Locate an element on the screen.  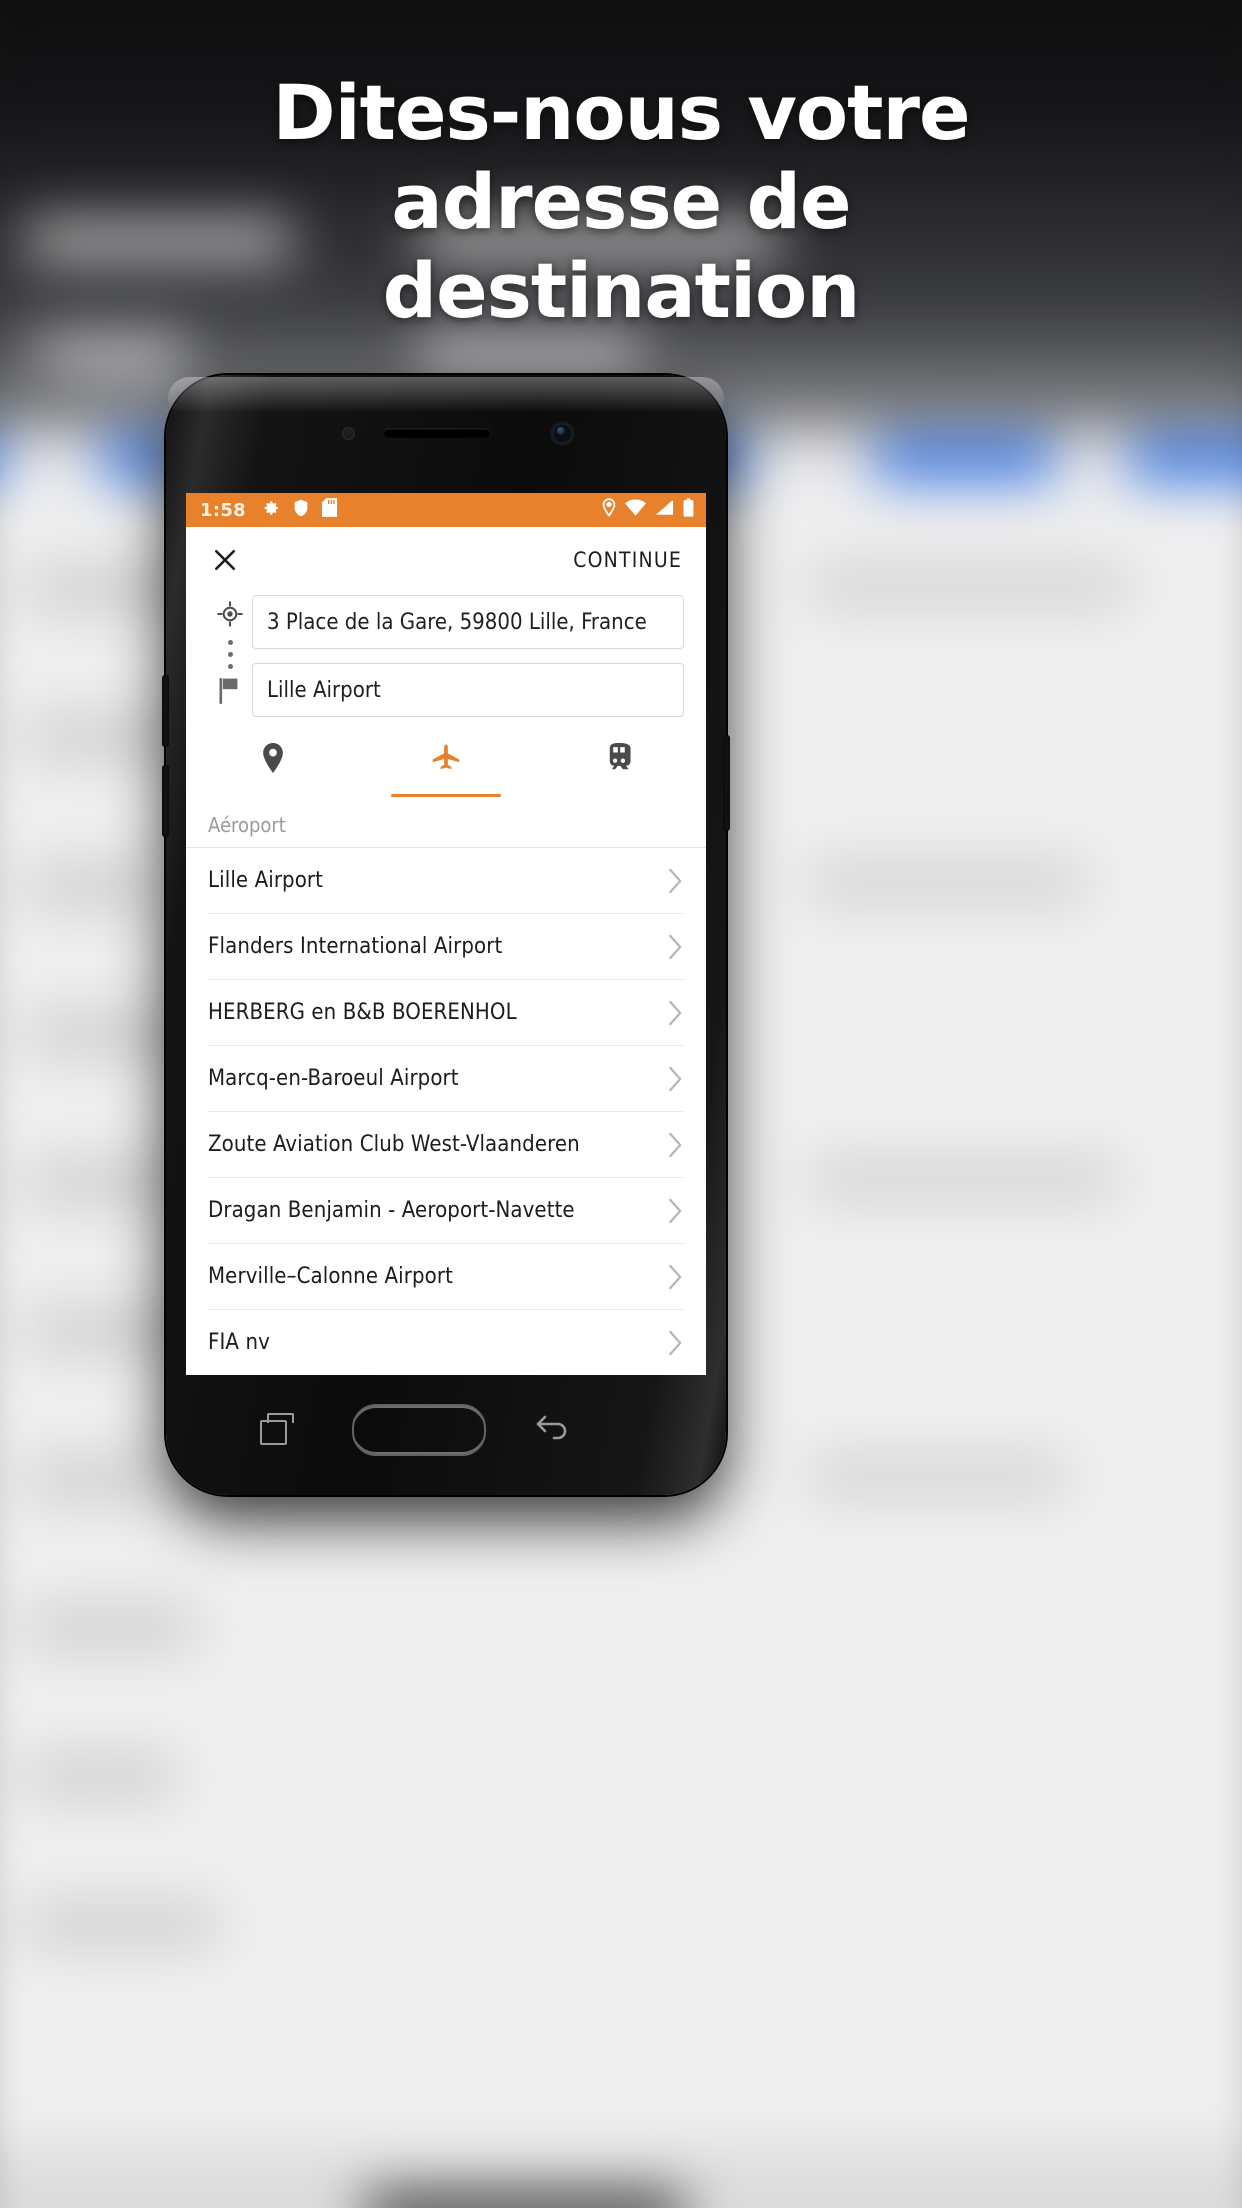
tab-airports is located at coordinates (445, 766).